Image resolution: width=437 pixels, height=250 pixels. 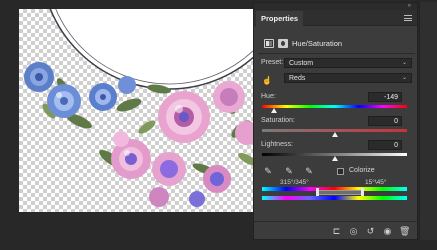 What do you see at coordinates (301, 63) in the screenshot?
I see `preset-value: Custom` at bounding box center [301, 63].